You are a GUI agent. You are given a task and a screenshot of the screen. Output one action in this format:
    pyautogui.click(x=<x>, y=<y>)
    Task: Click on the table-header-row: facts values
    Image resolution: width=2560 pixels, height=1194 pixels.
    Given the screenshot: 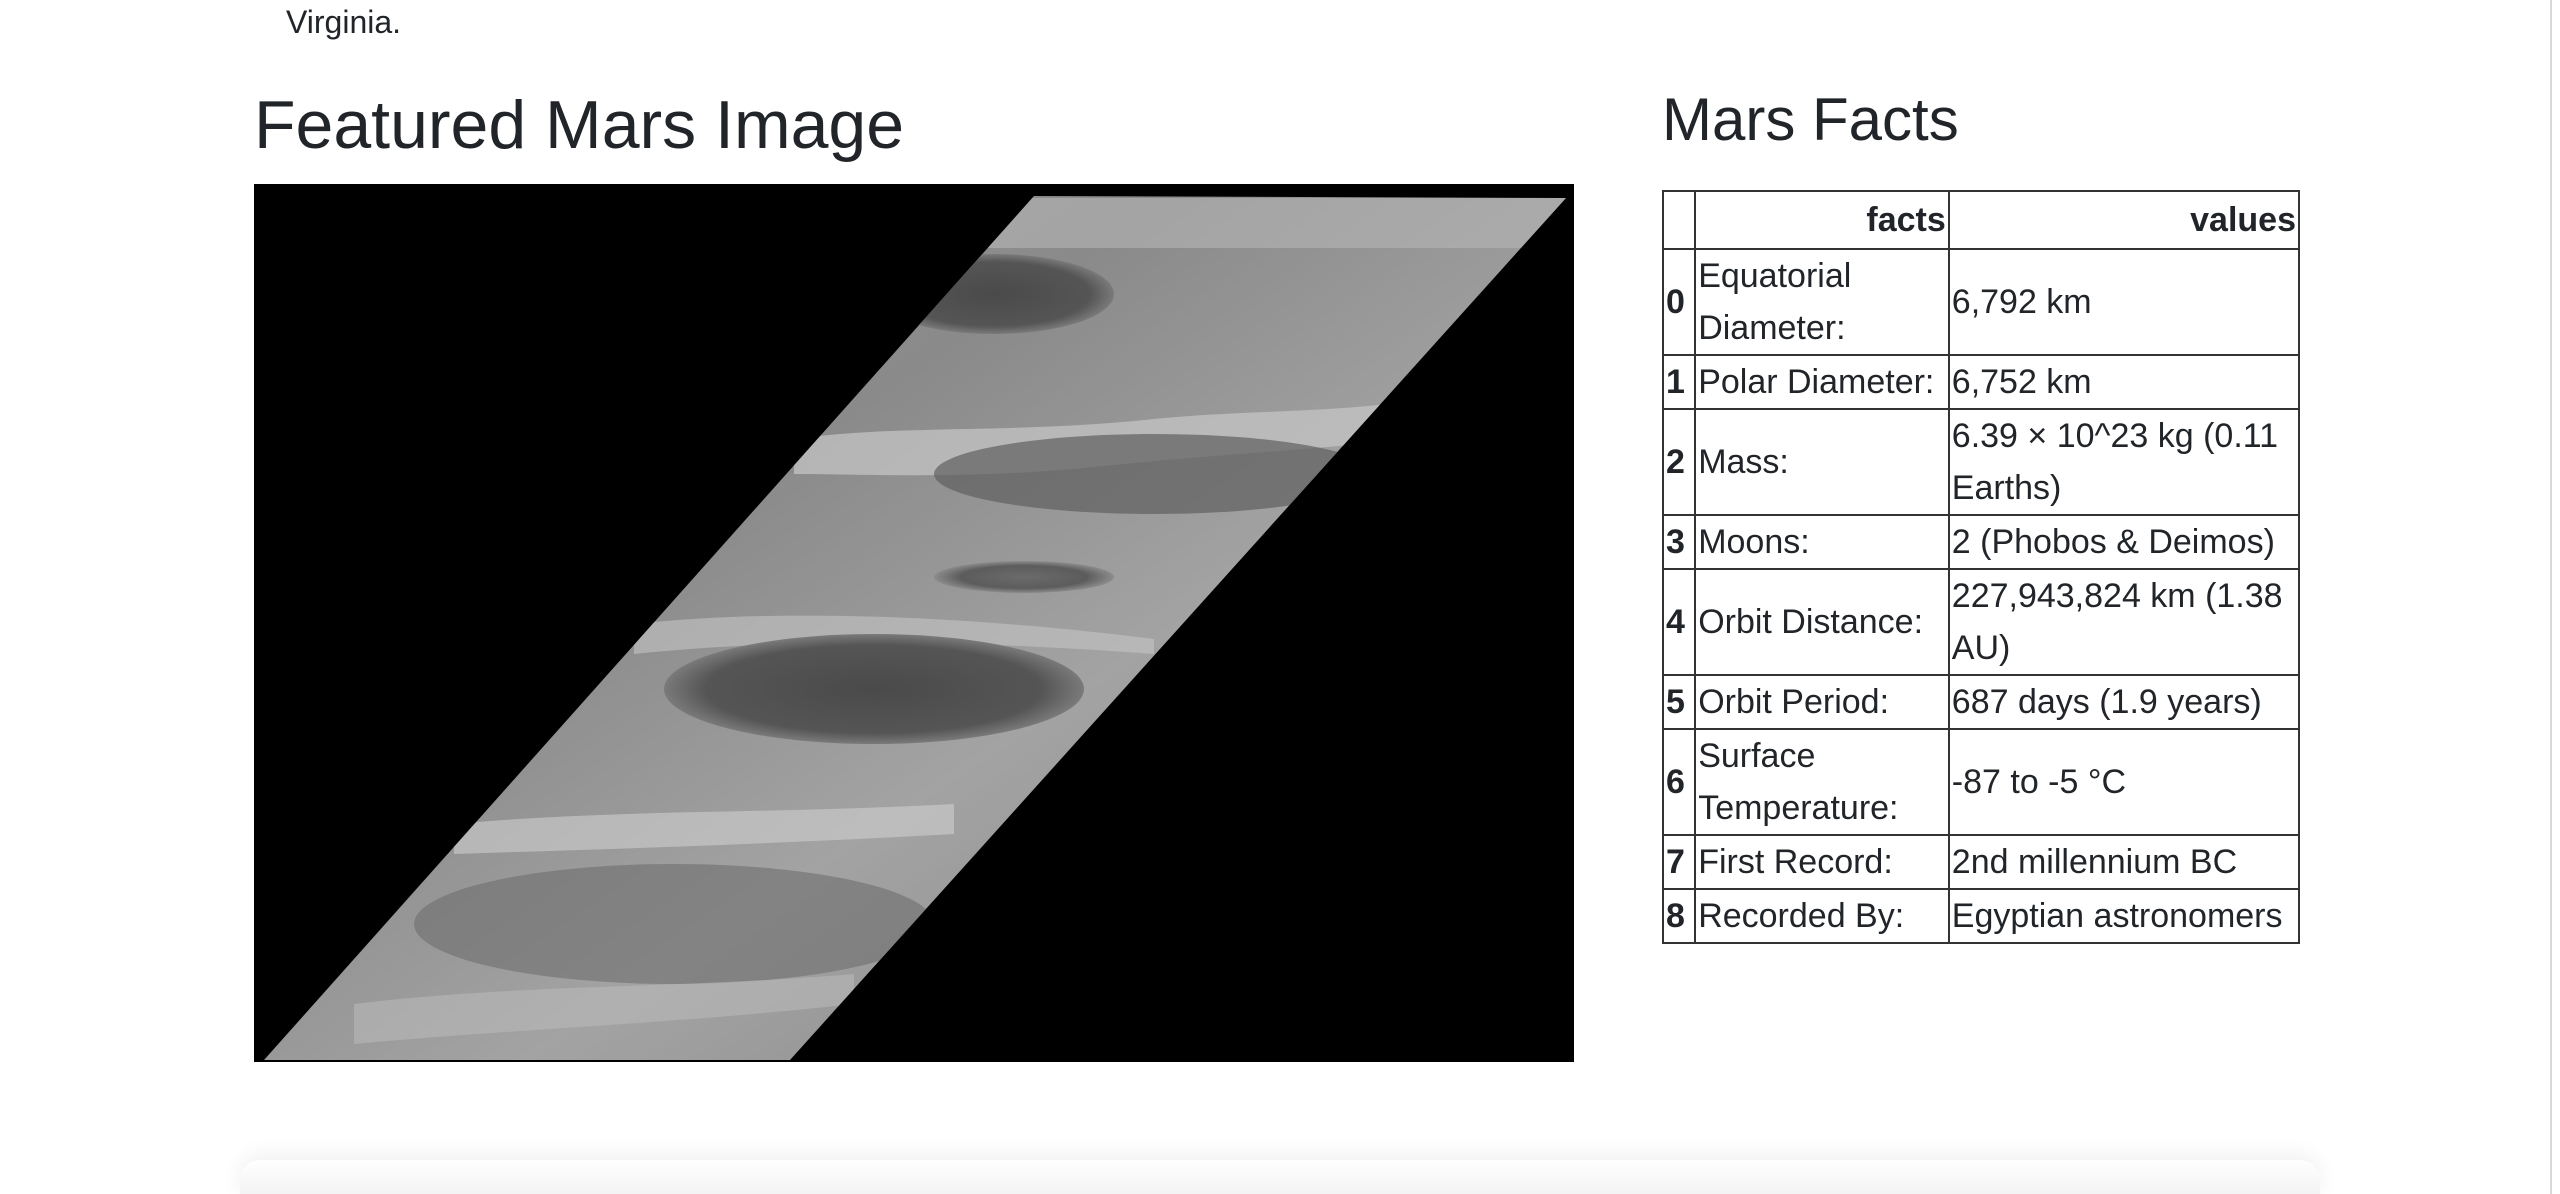 What is the action you would take?
    pyautogui.click(x=1981, y=220)
    